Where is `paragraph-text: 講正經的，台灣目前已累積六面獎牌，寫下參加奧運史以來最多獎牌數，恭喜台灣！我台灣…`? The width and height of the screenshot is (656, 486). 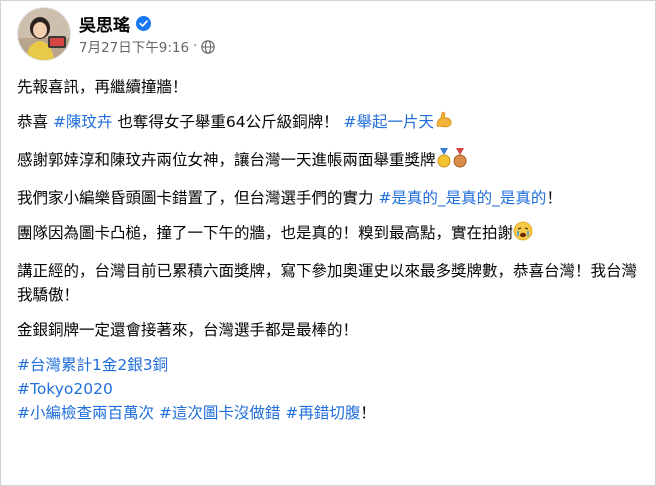
paragraph-text: 講正經的，台灣目前已累積六面獎牌，寫下參加奧運史以來最多獎牌數，恭喜台灣！我台灣… is located at coordinates (327, 283).